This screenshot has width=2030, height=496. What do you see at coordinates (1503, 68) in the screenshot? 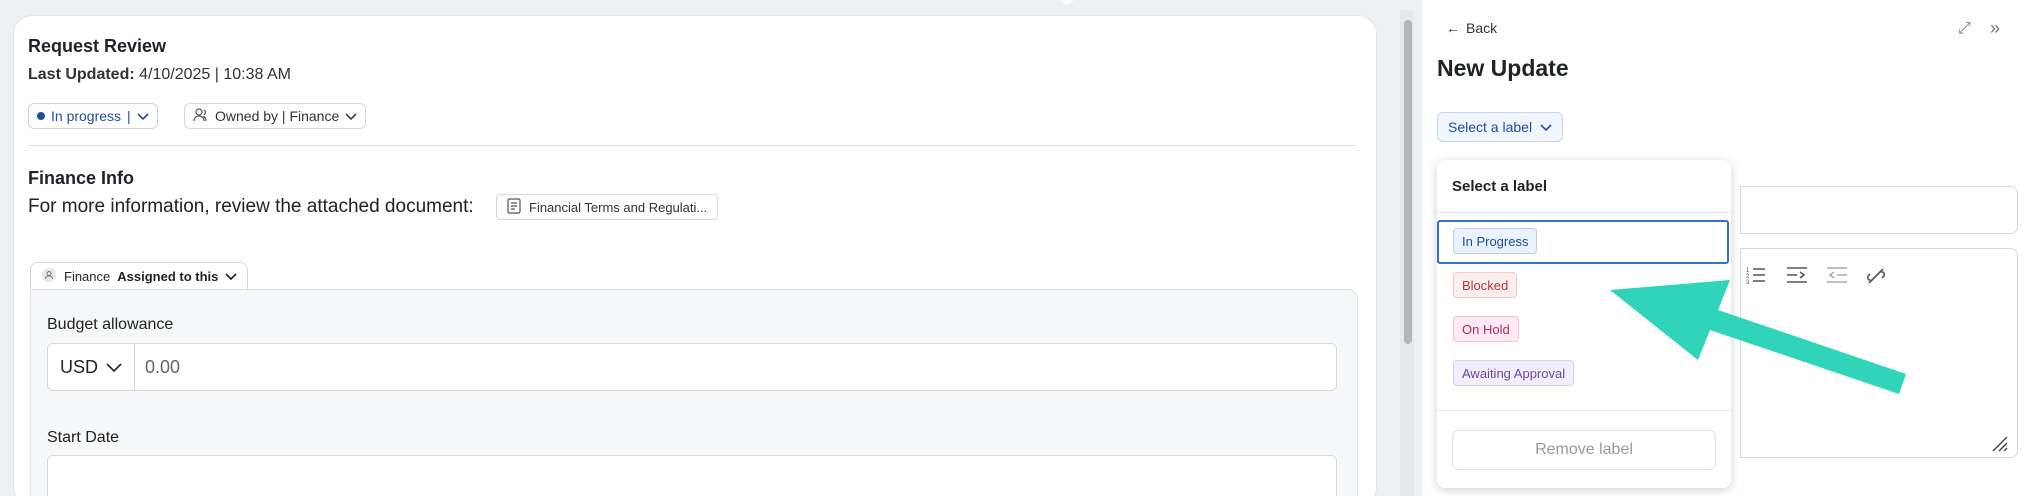
I see `panel-title: New Update` at bounding box center [1503, 68].